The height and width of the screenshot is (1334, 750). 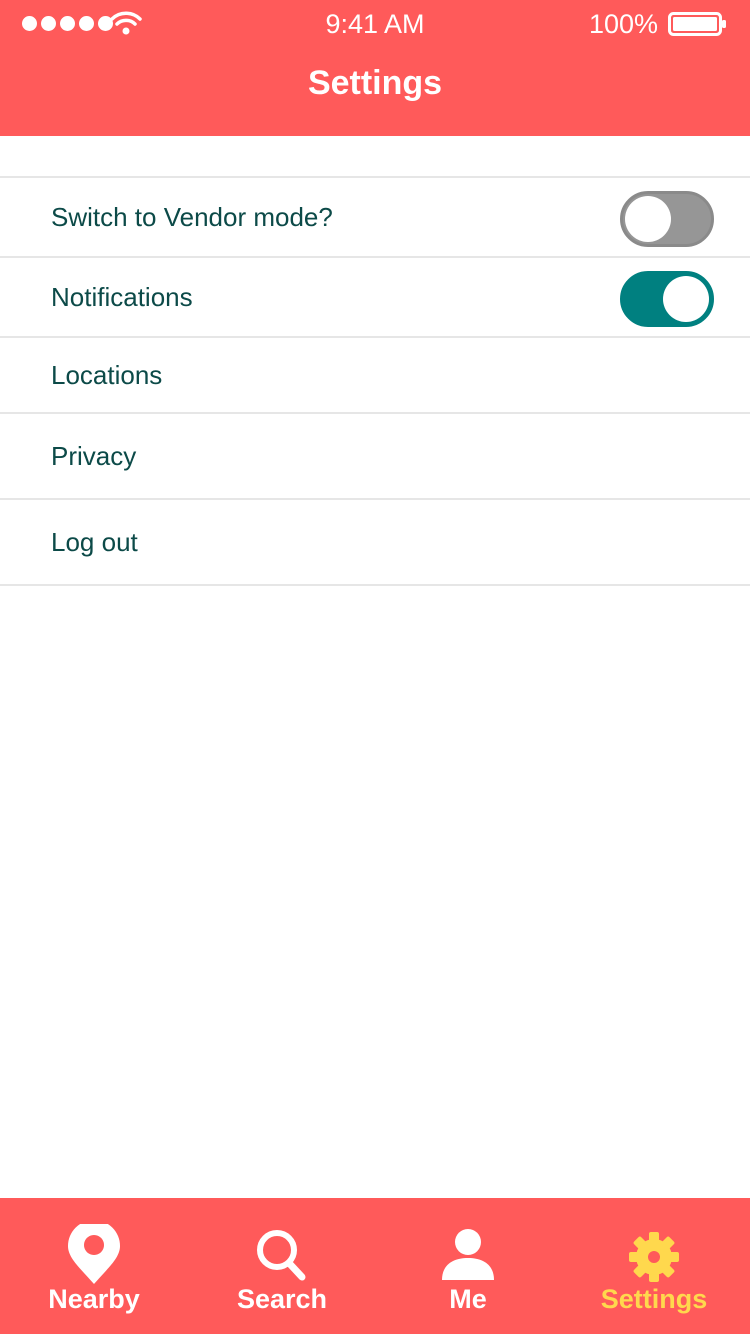 What do you see at coordinates (697, 24) in the screenshot?
I see `battery-icon` at bounding box center [697, 24].